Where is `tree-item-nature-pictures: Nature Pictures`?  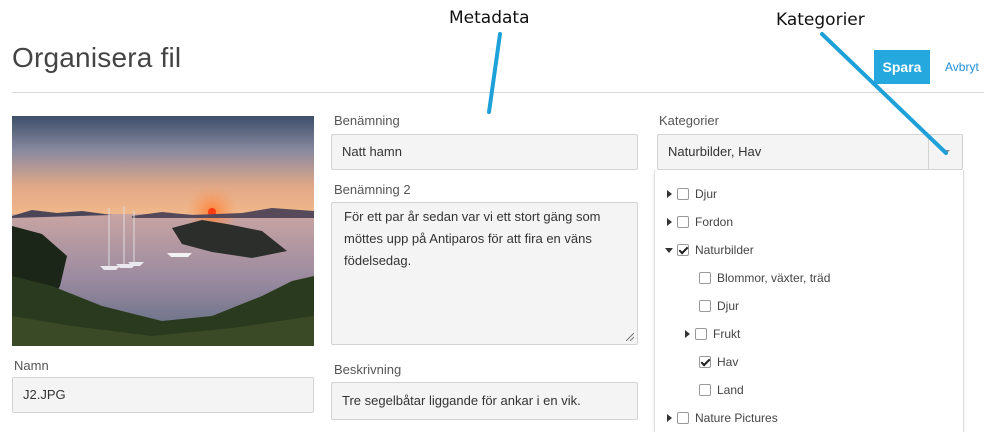 tree-item-nature-pictures: Nature Pictures is located at coordinates (720, 418).